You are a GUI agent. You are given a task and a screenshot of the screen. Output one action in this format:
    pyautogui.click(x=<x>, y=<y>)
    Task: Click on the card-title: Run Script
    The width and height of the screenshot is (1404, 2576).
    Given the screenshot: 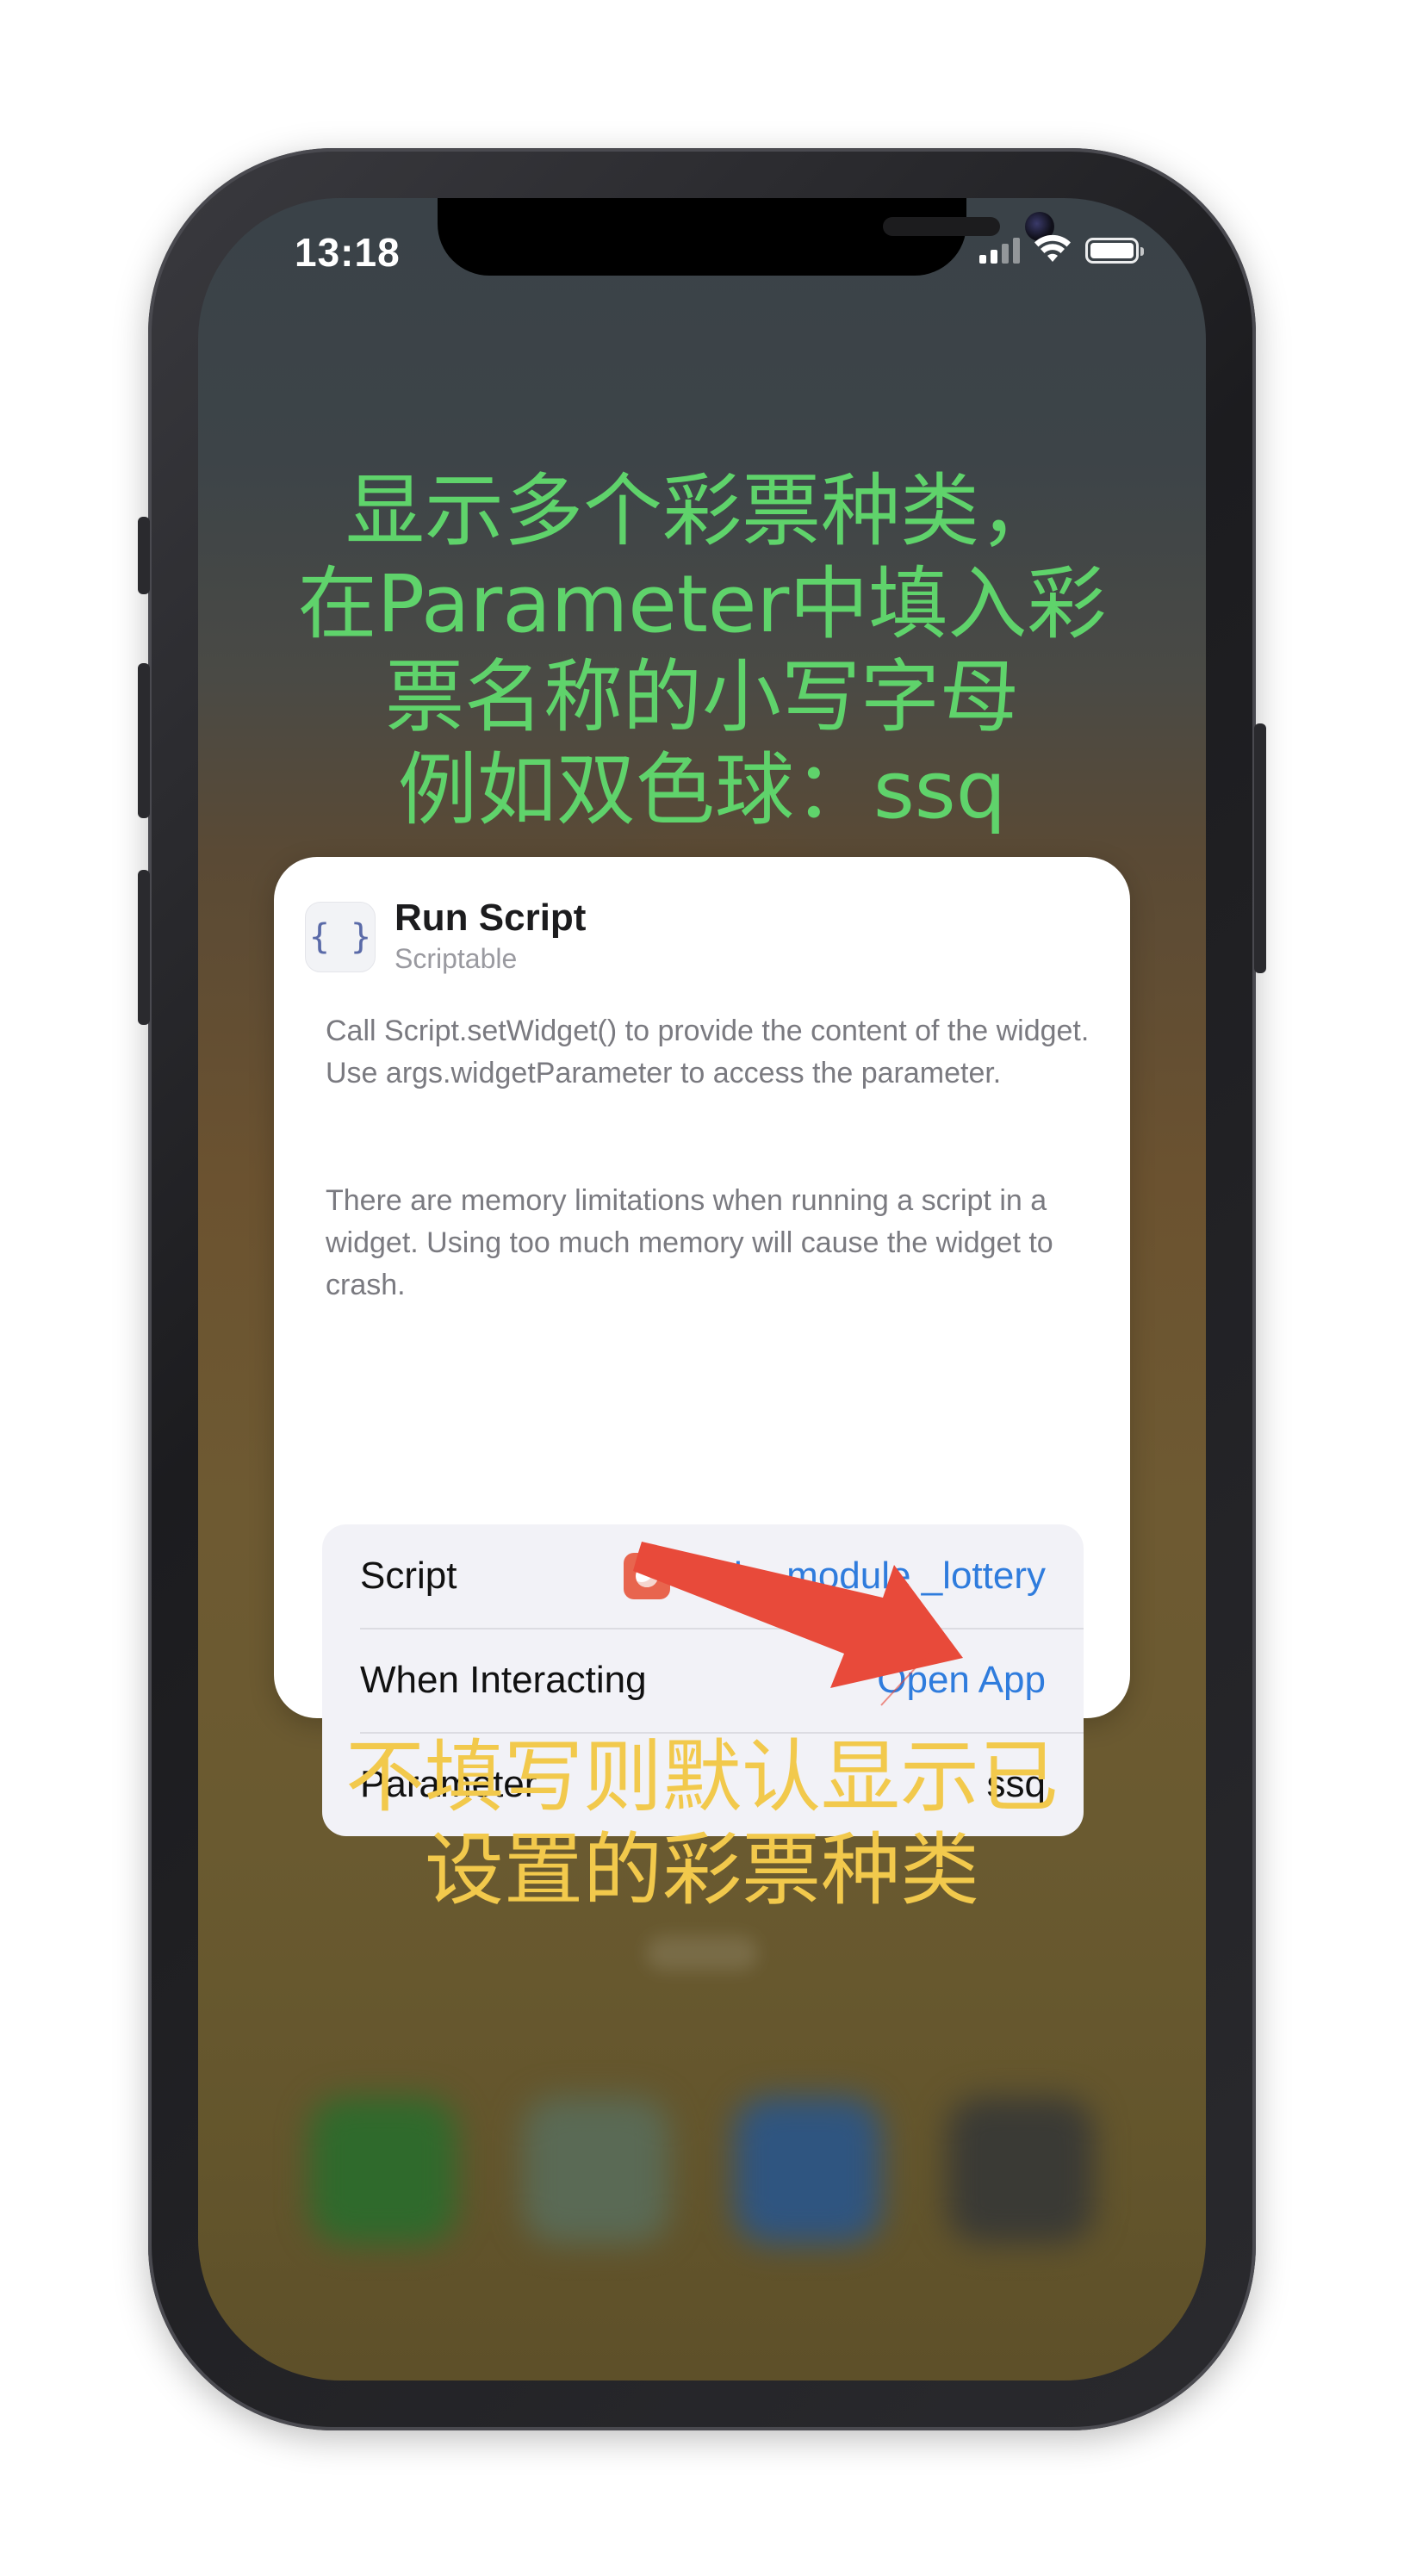 What is the action you would take?
    pyautogui.click(x=490, y=918)
    